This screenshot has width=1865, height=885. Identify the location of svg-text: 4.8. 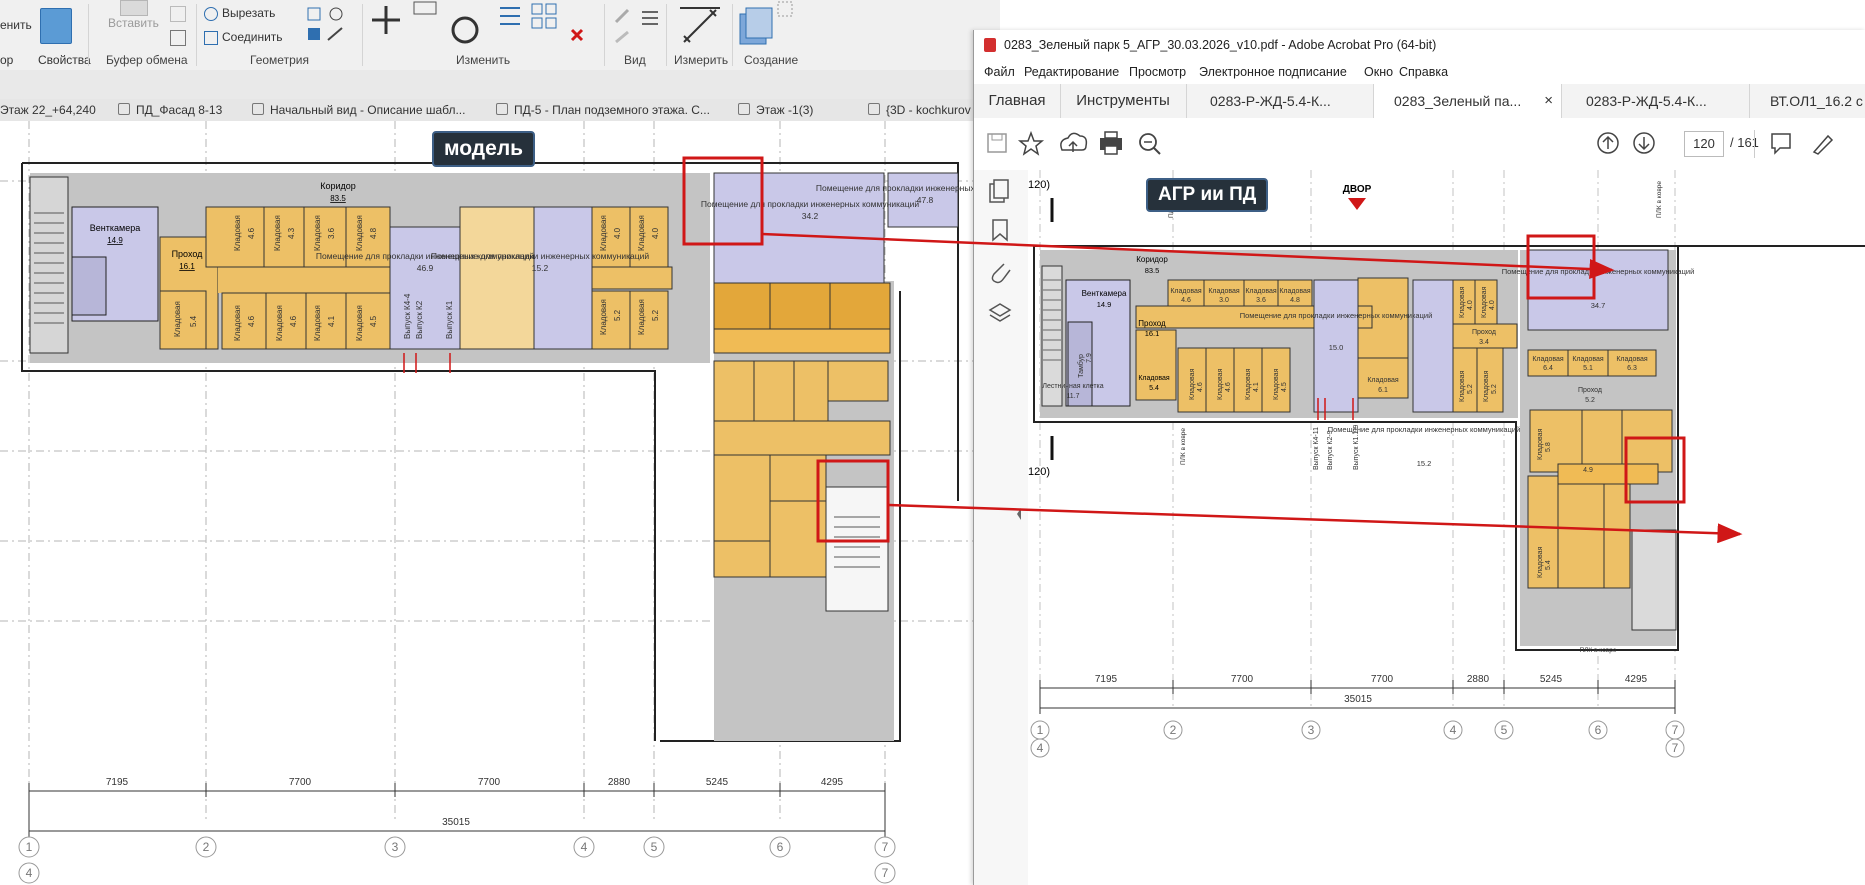
(373, 233).